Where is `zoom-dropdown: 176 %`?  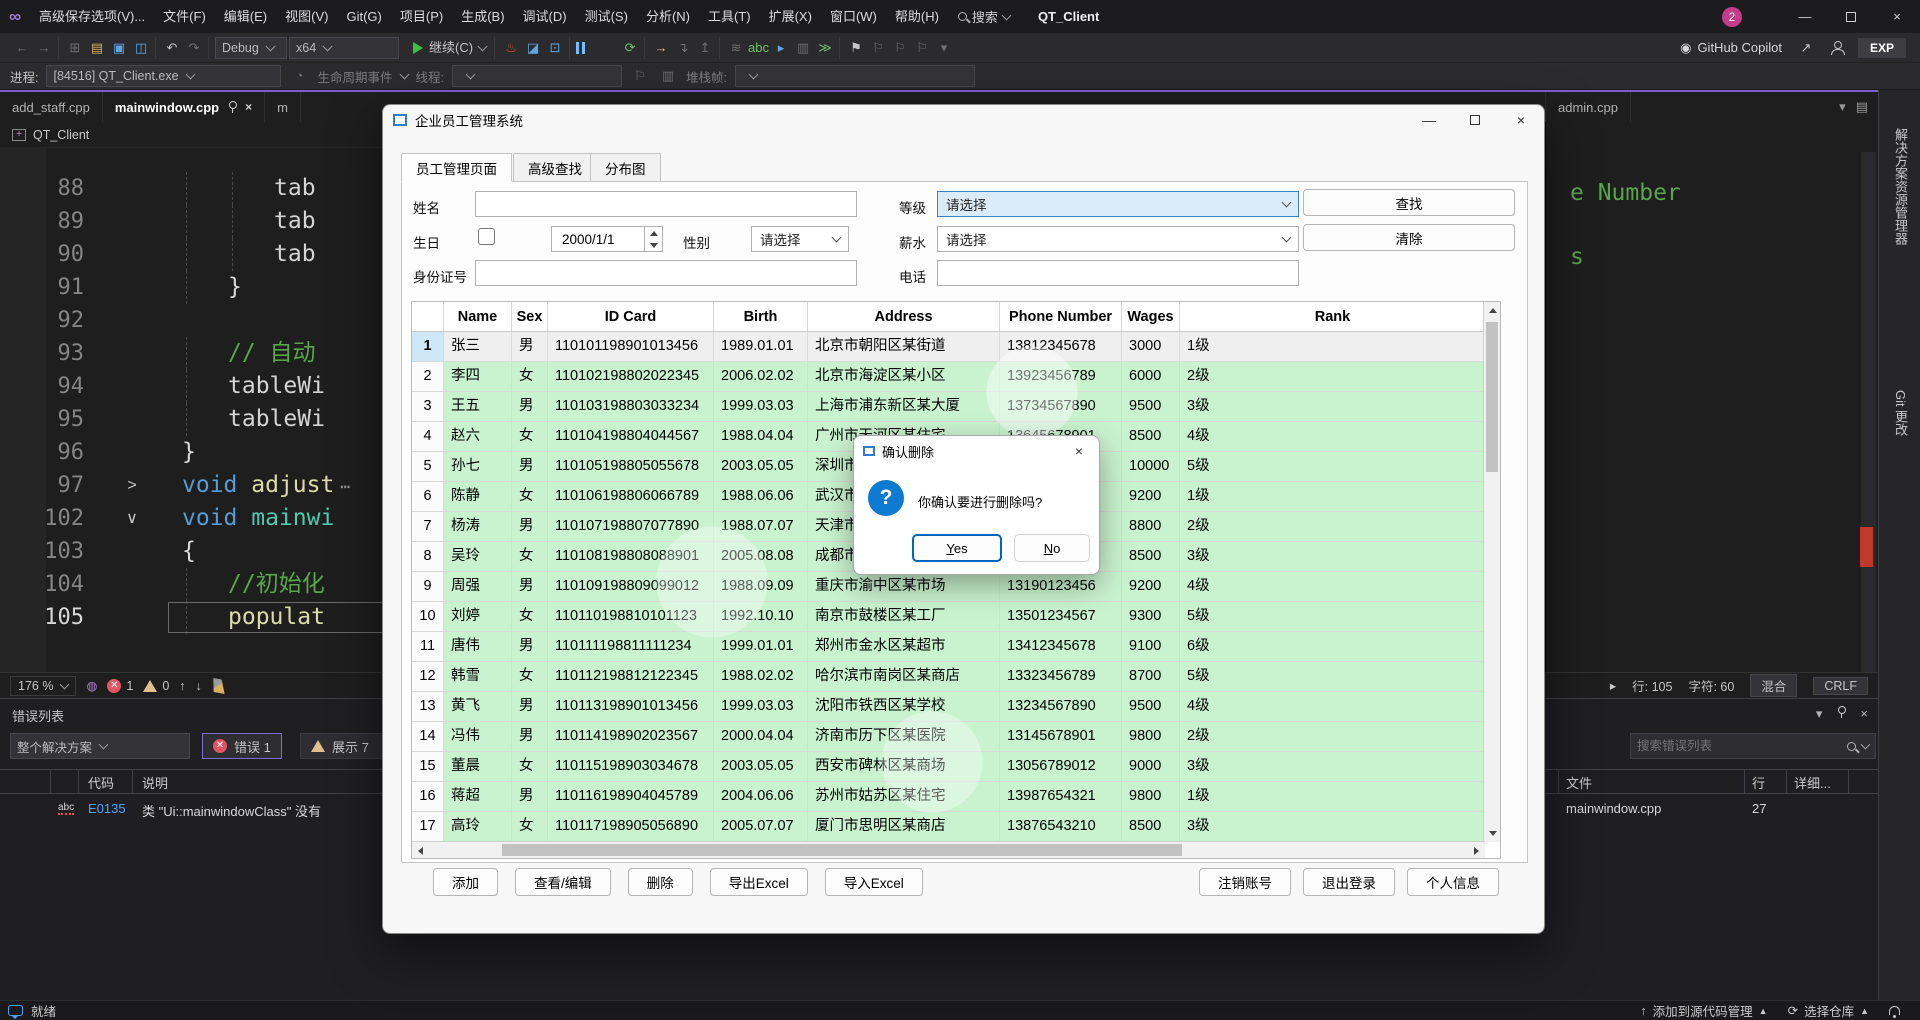
zoom-dropdown: 176 % is located at coordinates (43, 685).